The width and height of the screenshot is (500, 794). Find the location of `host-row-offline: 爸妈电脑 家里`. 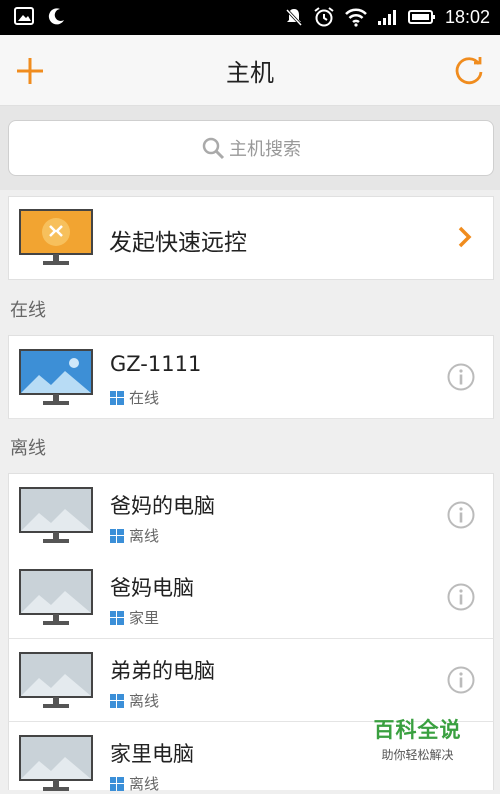

host-row-offline: 爸妈电脑 家里 is located at coordinates (251, 597).